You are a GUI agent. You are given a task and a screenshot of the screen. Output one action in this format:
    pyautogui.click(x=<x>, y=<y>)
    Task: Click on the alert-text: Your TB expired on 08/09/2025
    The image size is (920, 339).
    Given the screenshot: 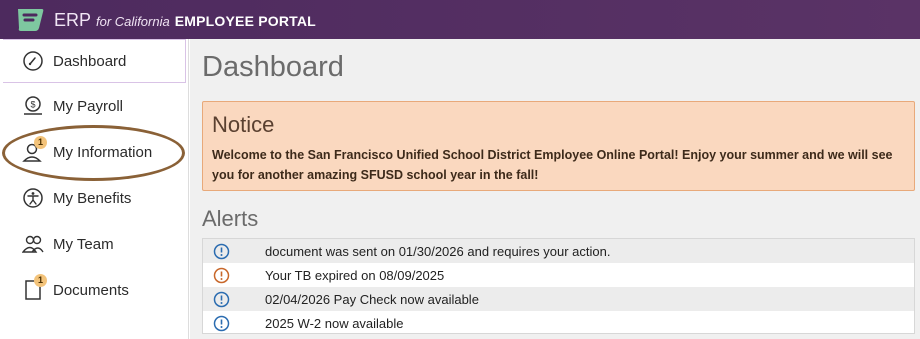 What is the action you would take?
    pyautogui.click(x=355, y=275)
    